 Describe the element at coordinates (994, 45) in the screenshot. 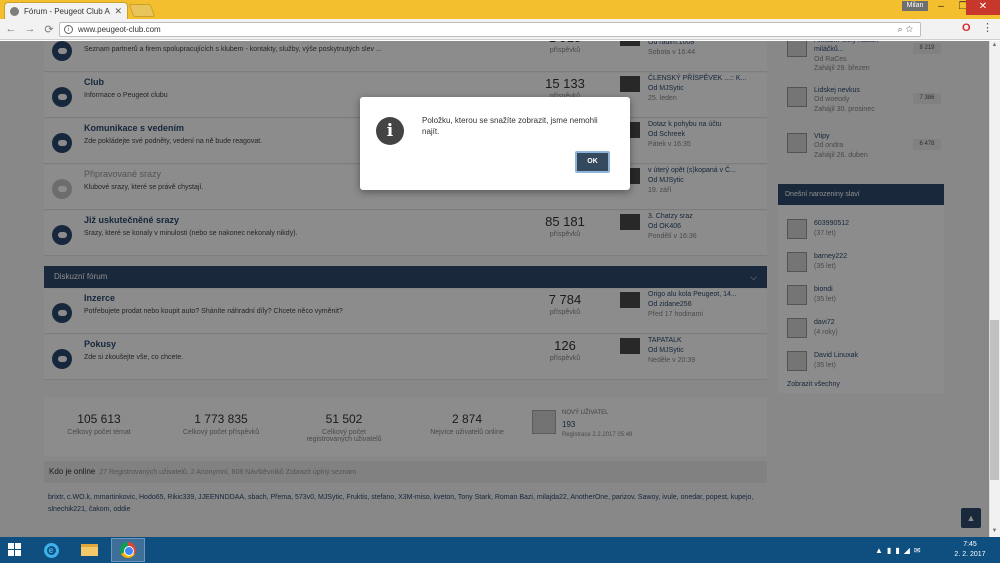

I see `scroll-up-icon: ▲` at that location.